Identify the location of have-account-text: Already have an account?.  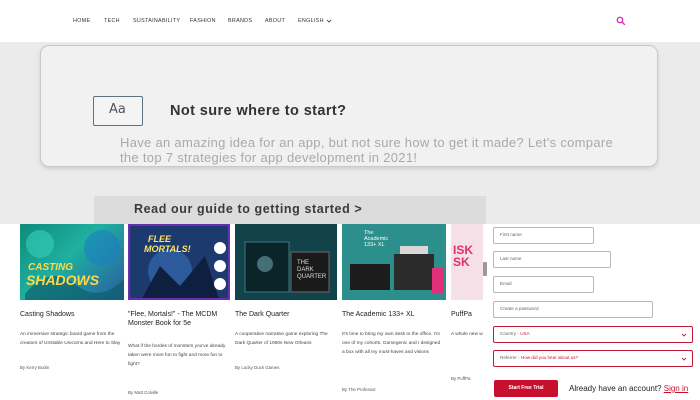
(616, 388).